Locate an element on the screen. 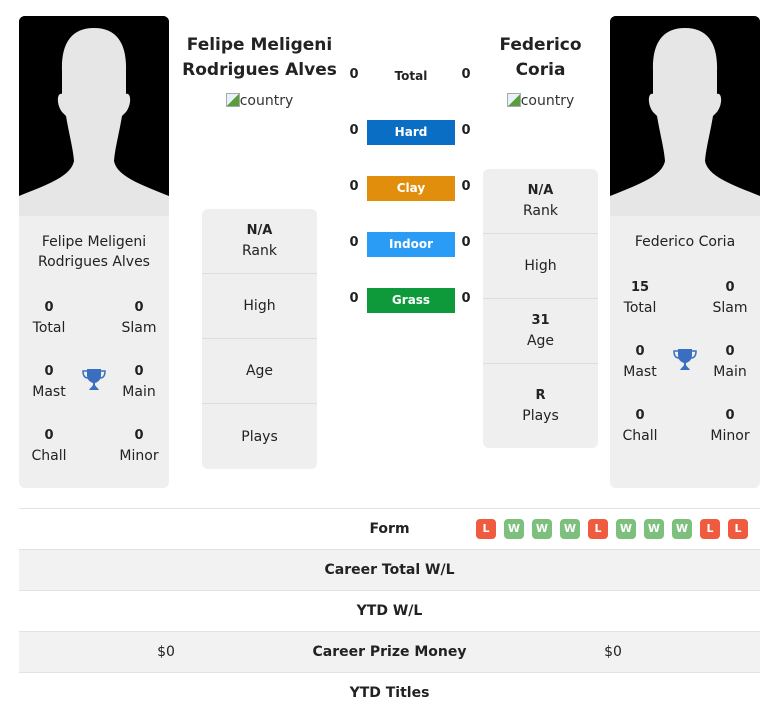 The height and width of the screenshot is (719, 779). ytd-titles-row: YTD Titles is located at coordinates (389, 692).